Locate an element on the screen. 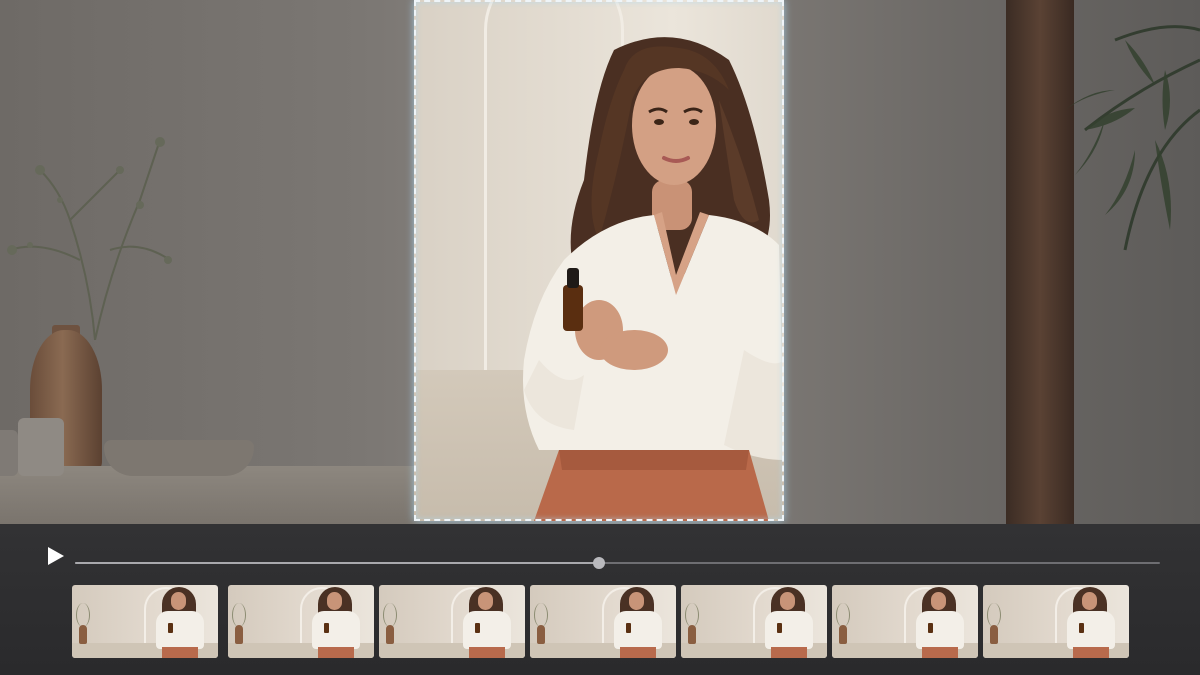 Image resolution: width=1200 pixels, height=675 pixels. seek-bar-played is located at coordinates (337, 563).